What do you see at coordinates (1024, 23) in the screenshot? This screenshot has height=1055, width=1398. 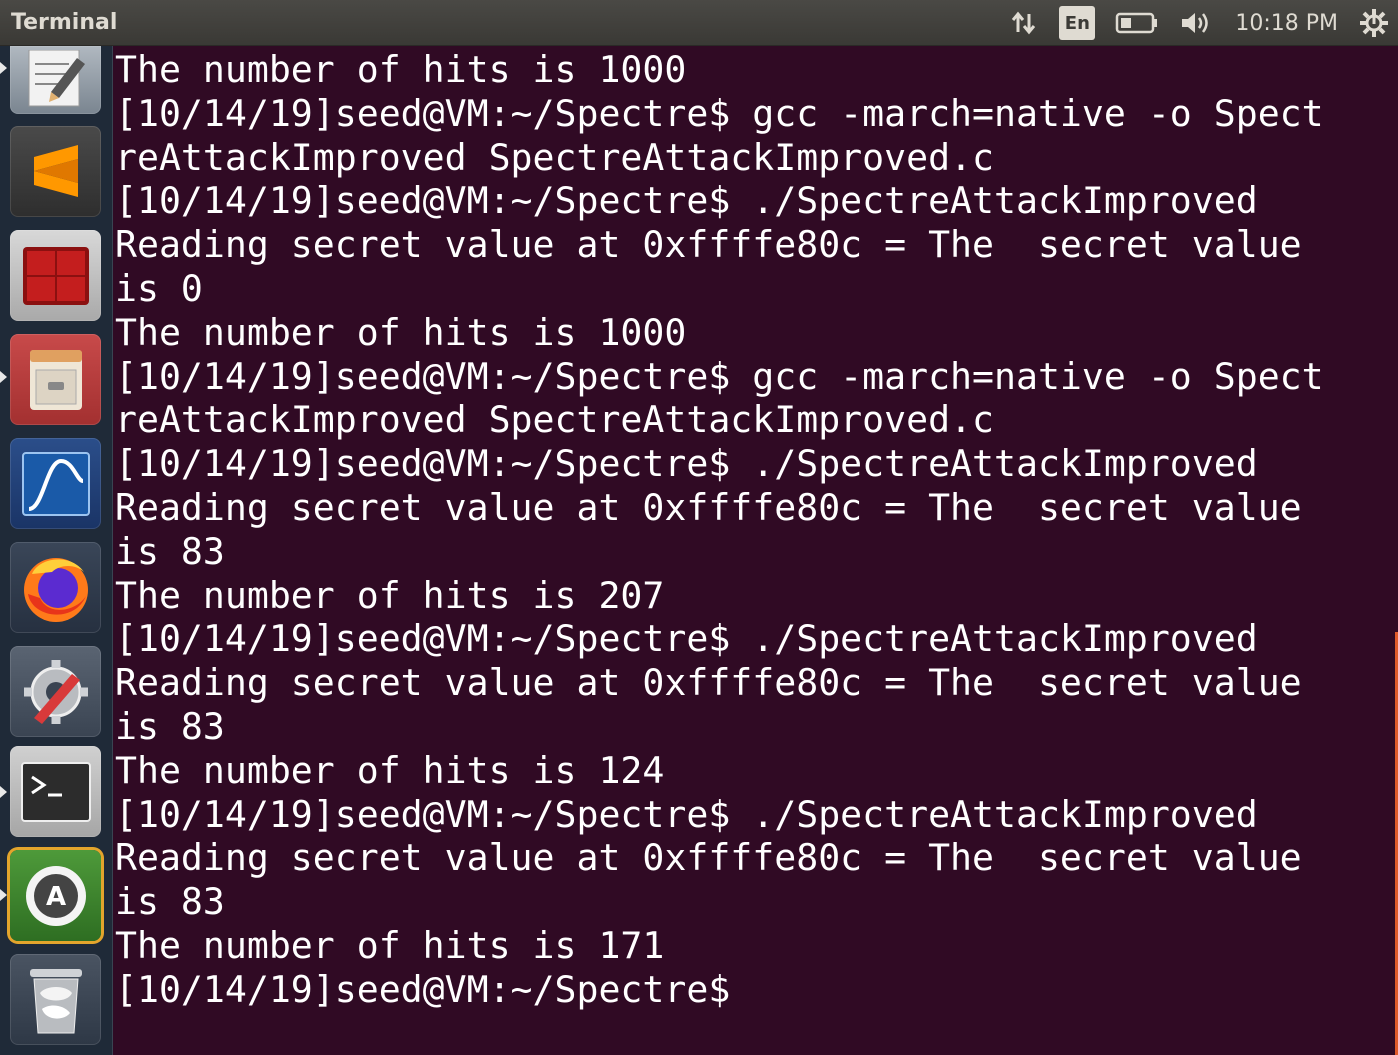 I see `network-transfer-icon` at bounding box center [1024, 23].